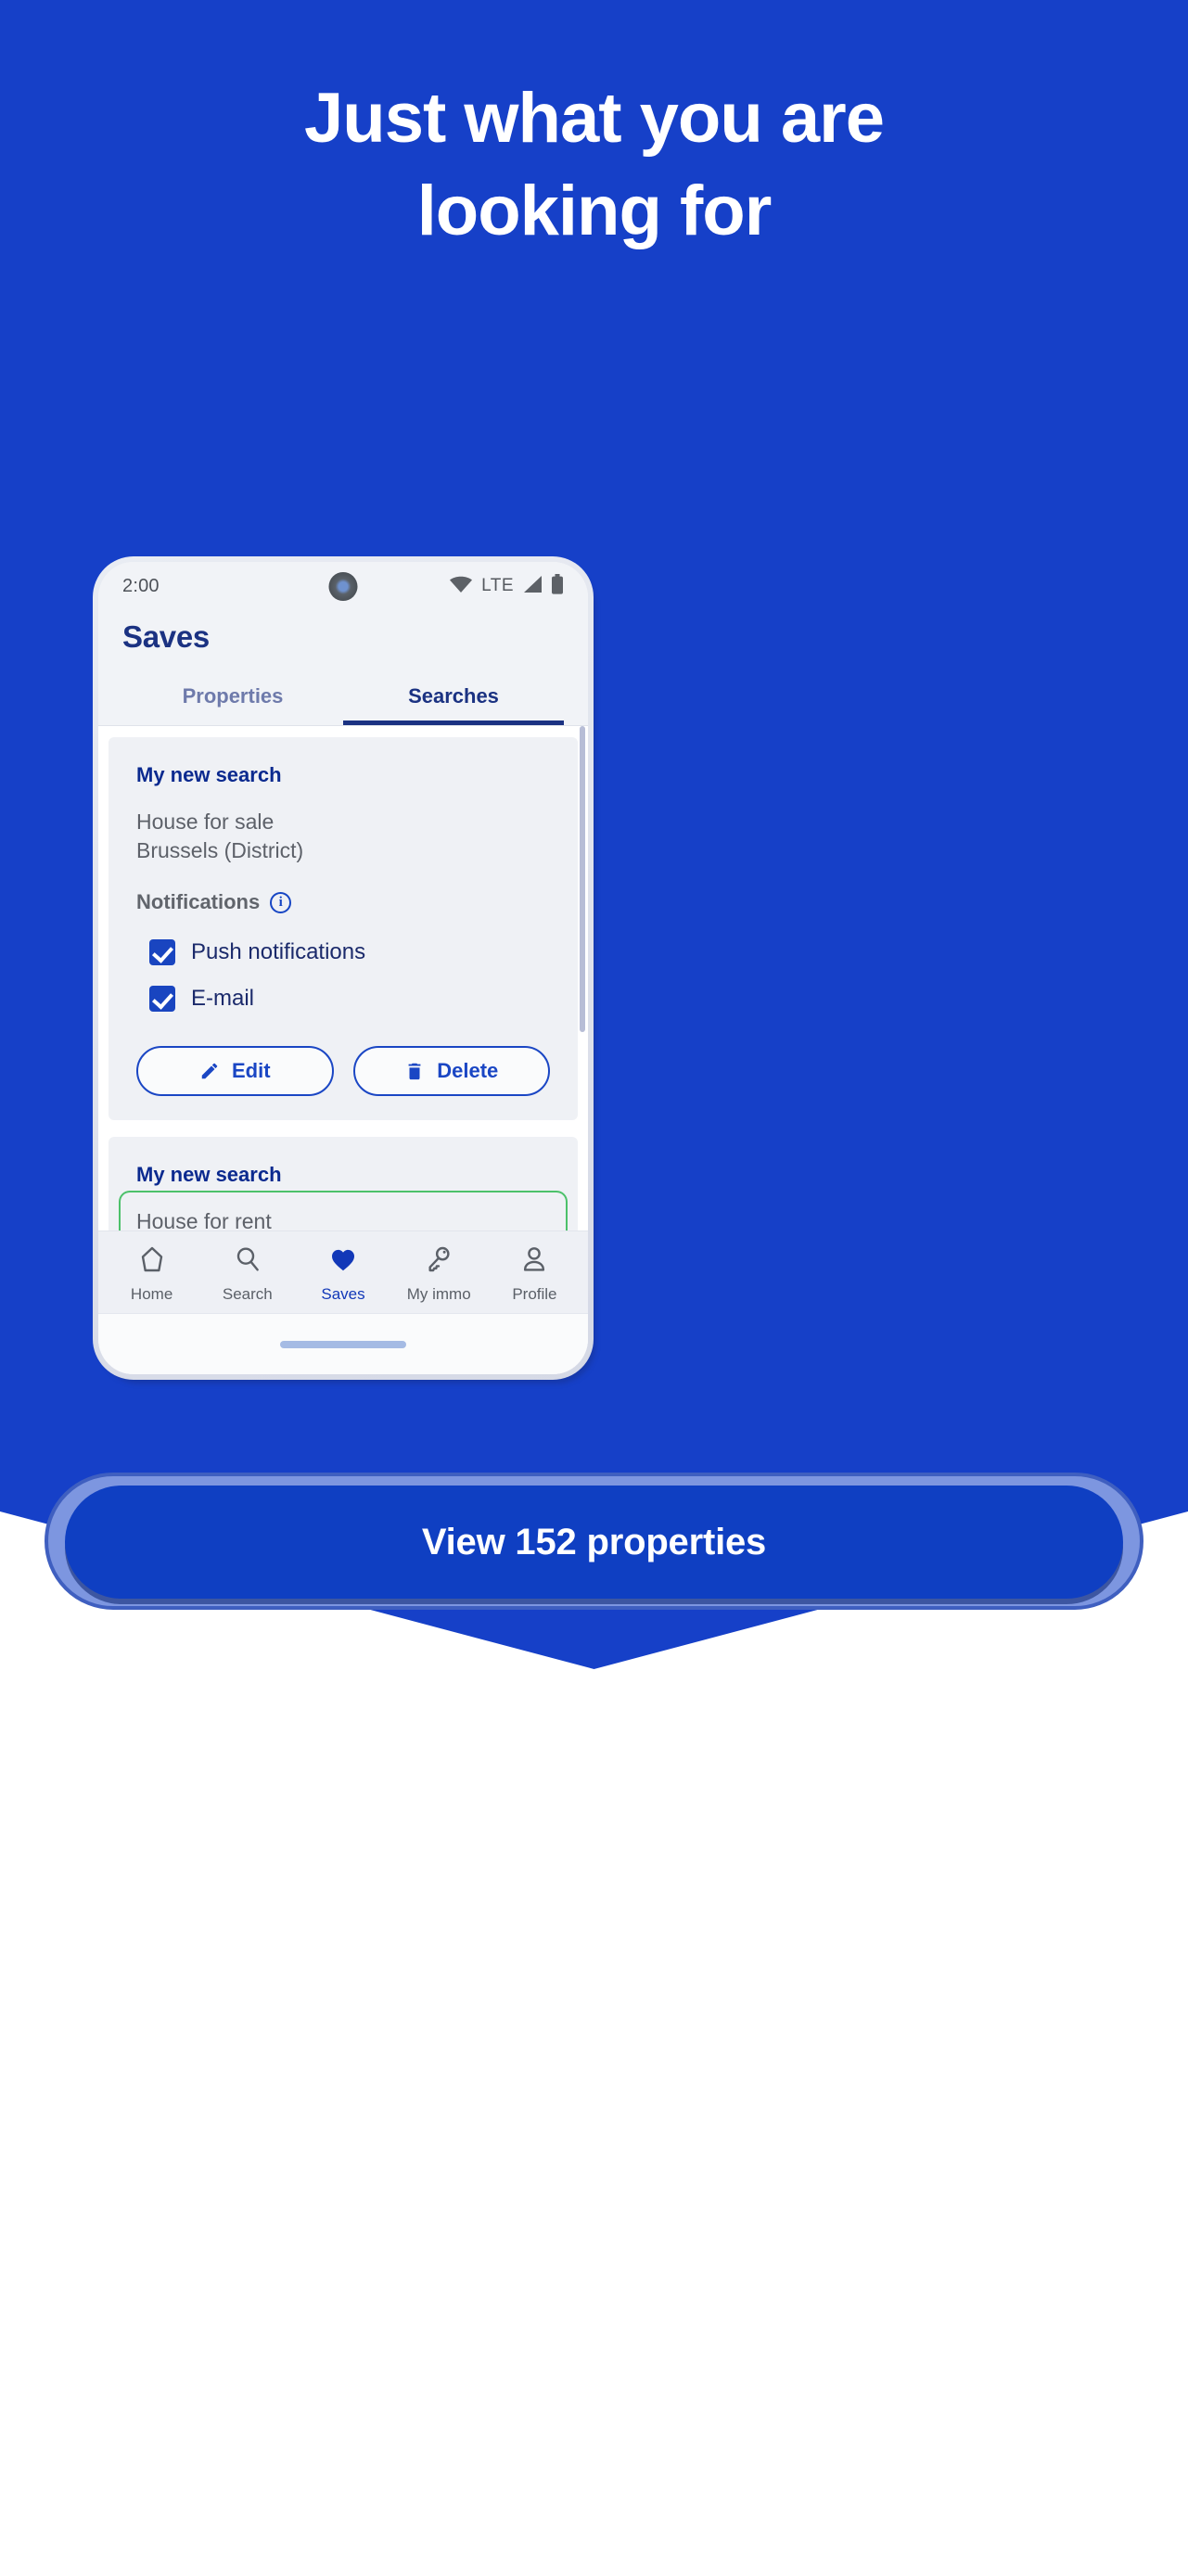  What do you see at coordinates (343, 1294) in the screenshot?
I see `nav-label-saves: Saves` at bounding box center [343, 1294].